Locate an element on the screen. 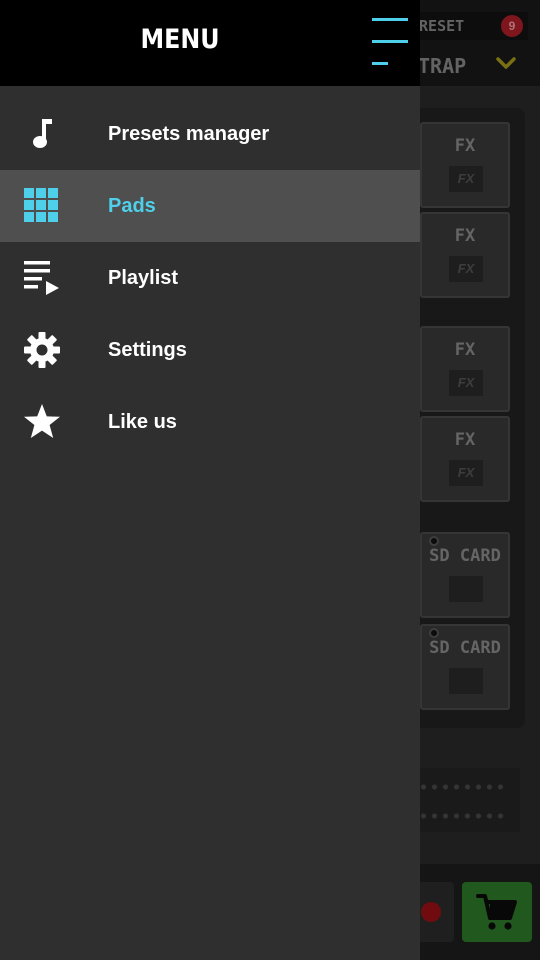 Image resolution: width=540 pixels, height=960 pixels. music-note-icon is located at coordinates (42, 133).